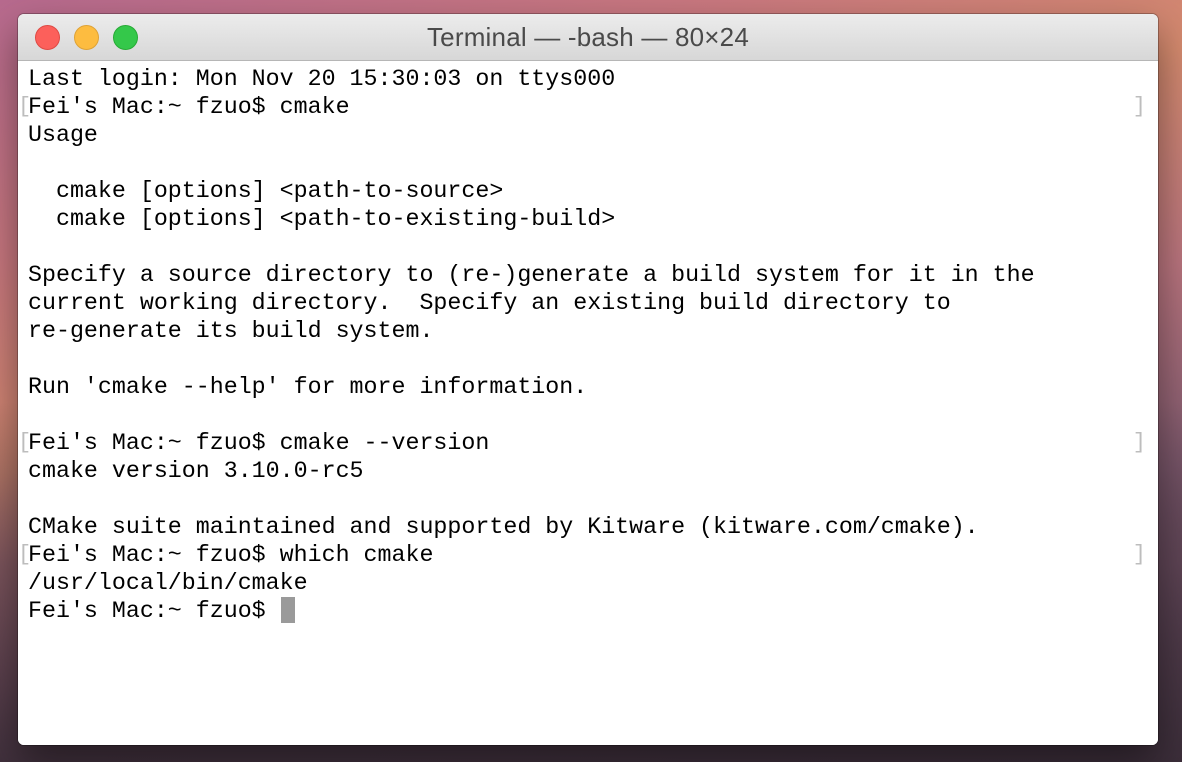 This screenshot has height=762, width=1182. What do you see at coordinates (593, 471) in the screenshot?
I see `terminal-output-line: cmake version 3.10.0-rc5` at bounding box center [593, 471].